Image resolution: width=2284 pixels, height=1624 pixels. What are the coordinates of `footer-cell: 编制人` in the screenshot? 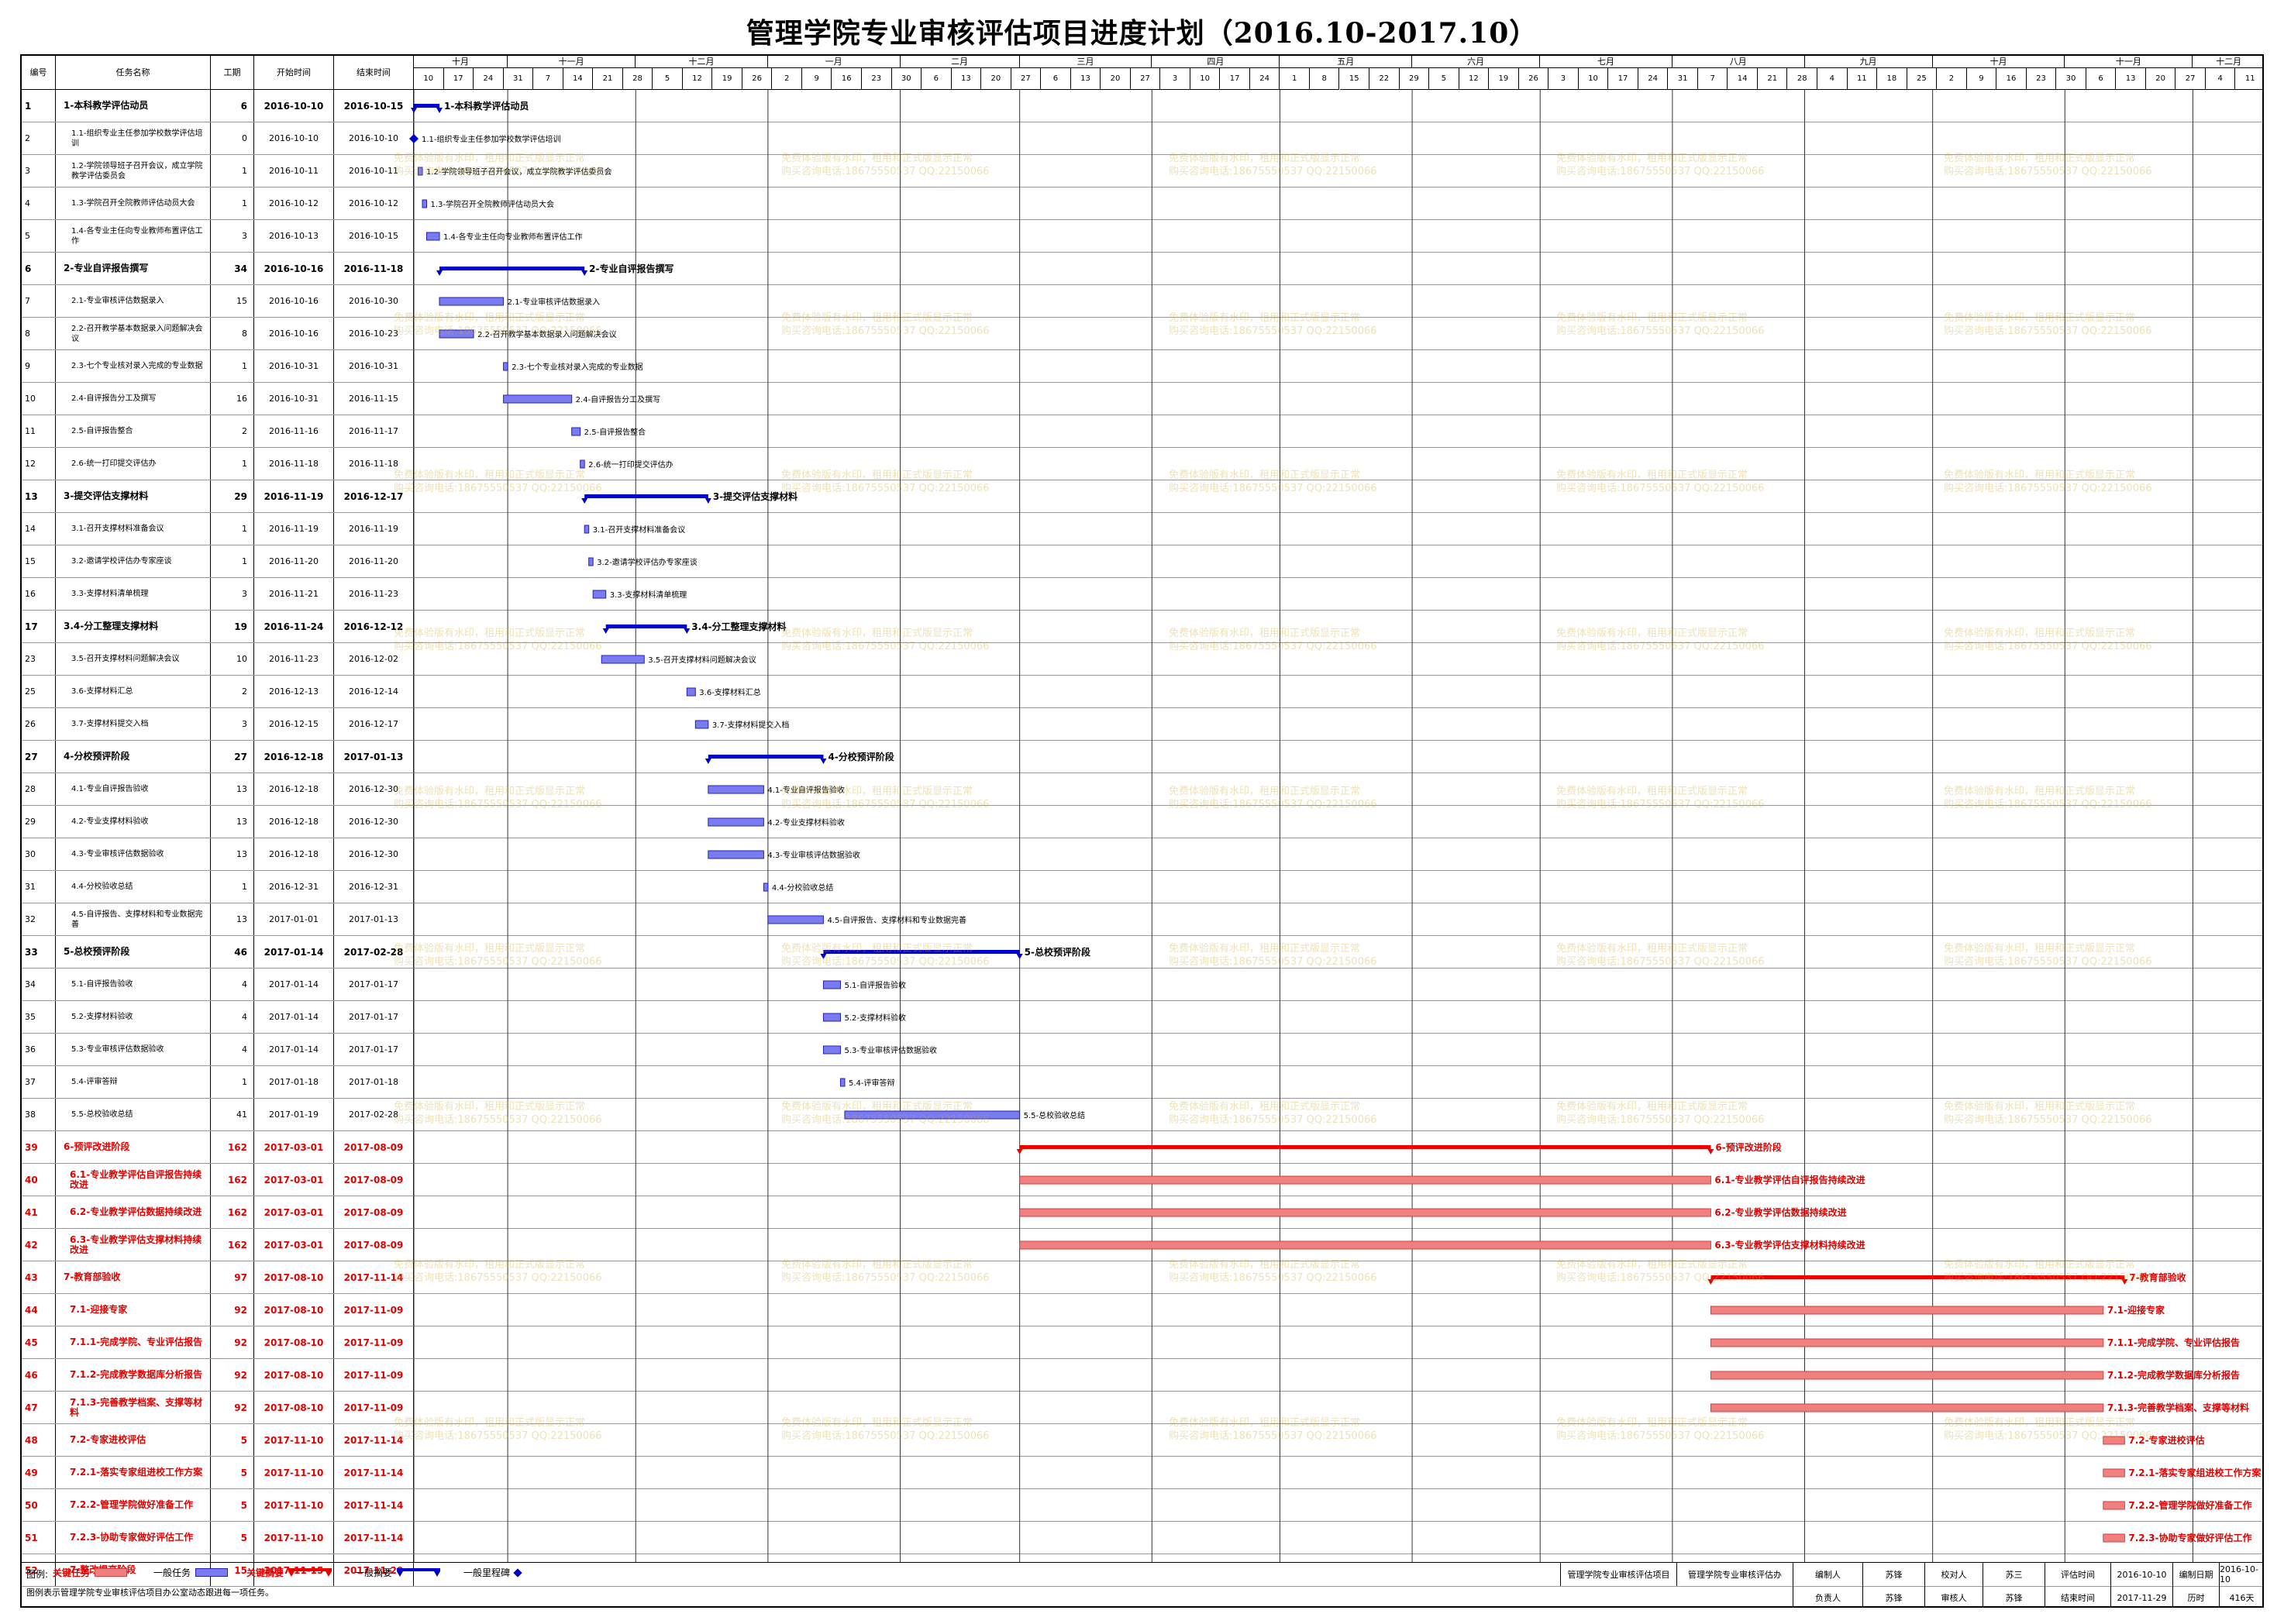 It's located at (1827, 1574).